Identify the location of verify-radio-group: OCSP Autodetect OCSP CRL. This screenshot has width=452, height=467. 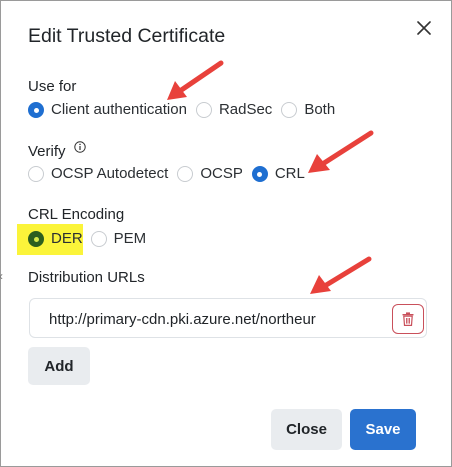
(171, 174).